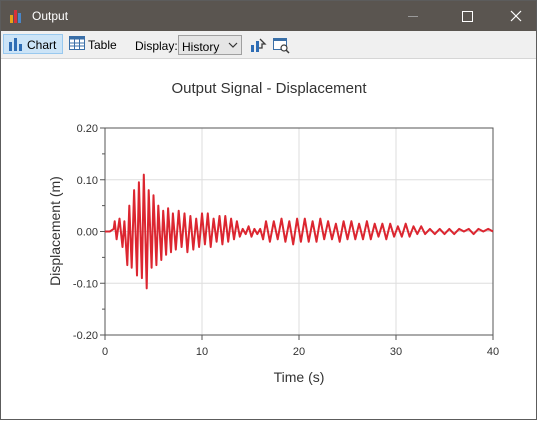  I want to click on app-chart-icon, so click(17, 16).